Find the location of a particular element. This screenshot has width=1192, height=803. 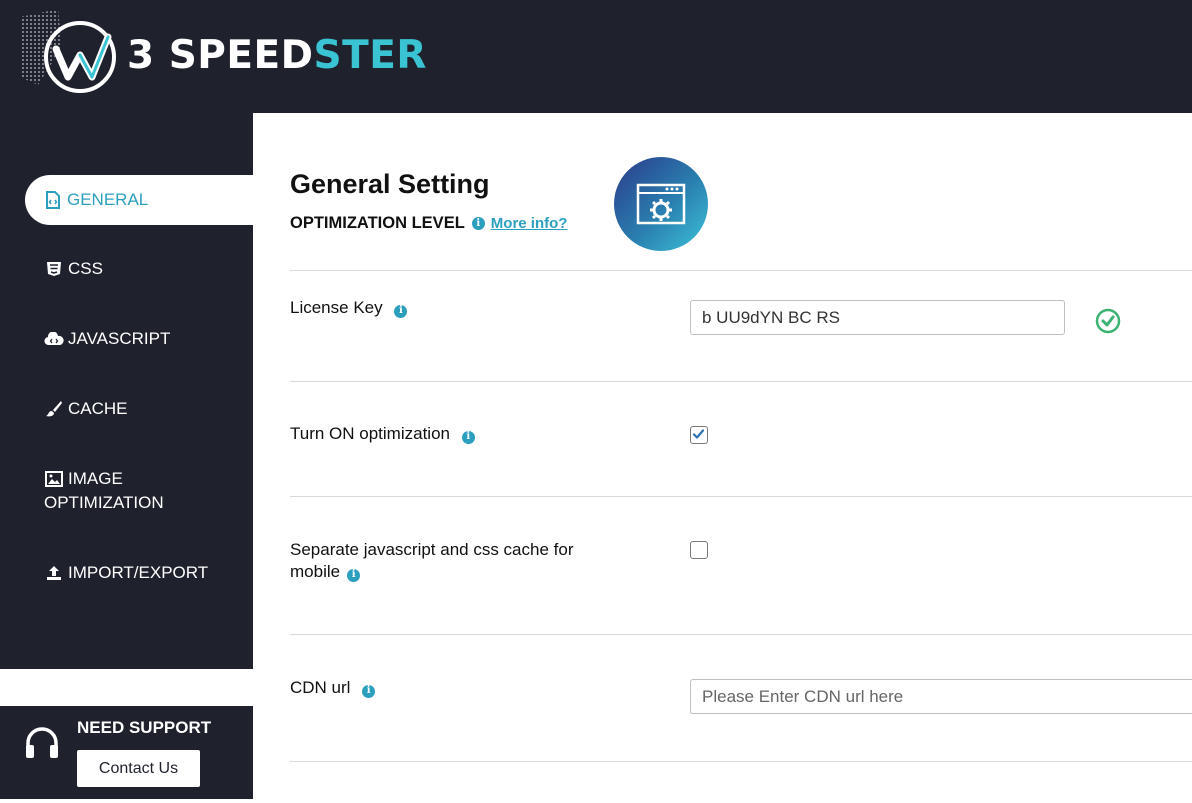

sidebar-item-javascript: JAVASCRIPT is located at coordinates (107, 339).